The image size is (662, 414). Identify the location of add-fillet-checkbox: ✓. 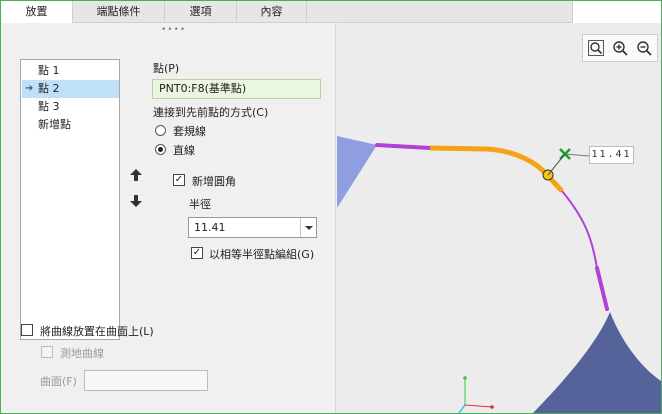
(179, 180).